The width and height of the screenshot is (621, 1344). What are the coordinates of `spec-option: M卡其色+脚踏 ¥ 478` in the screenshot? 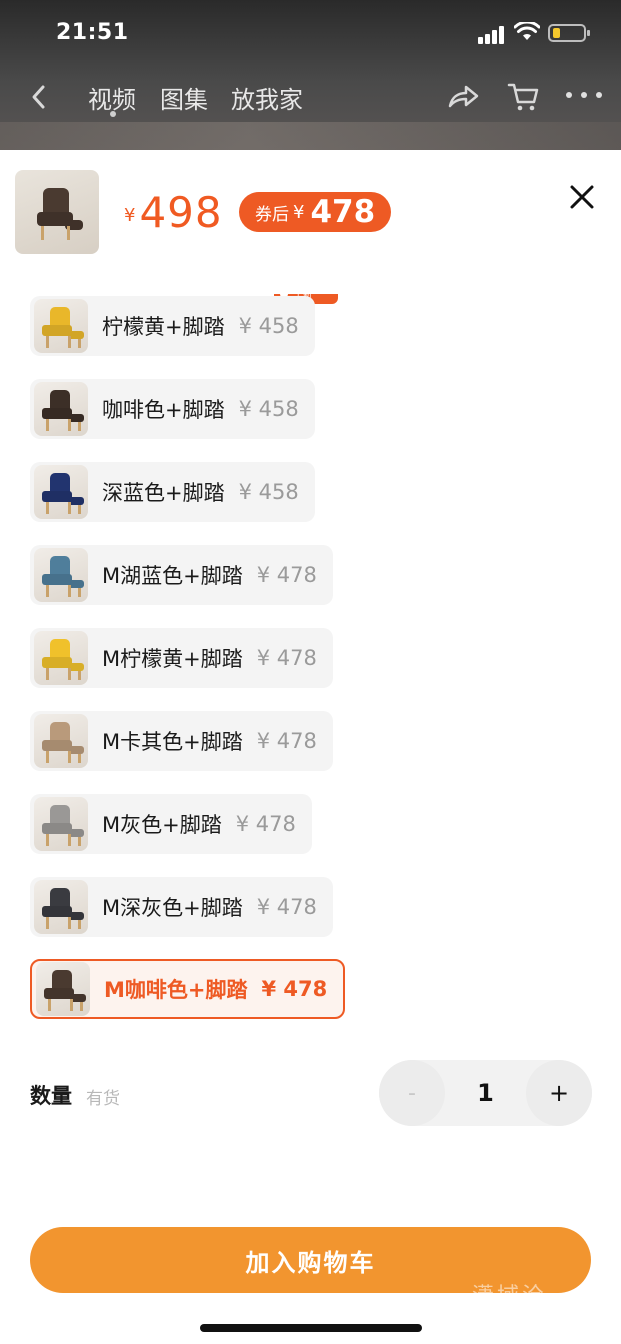 It's located at (181, 741).